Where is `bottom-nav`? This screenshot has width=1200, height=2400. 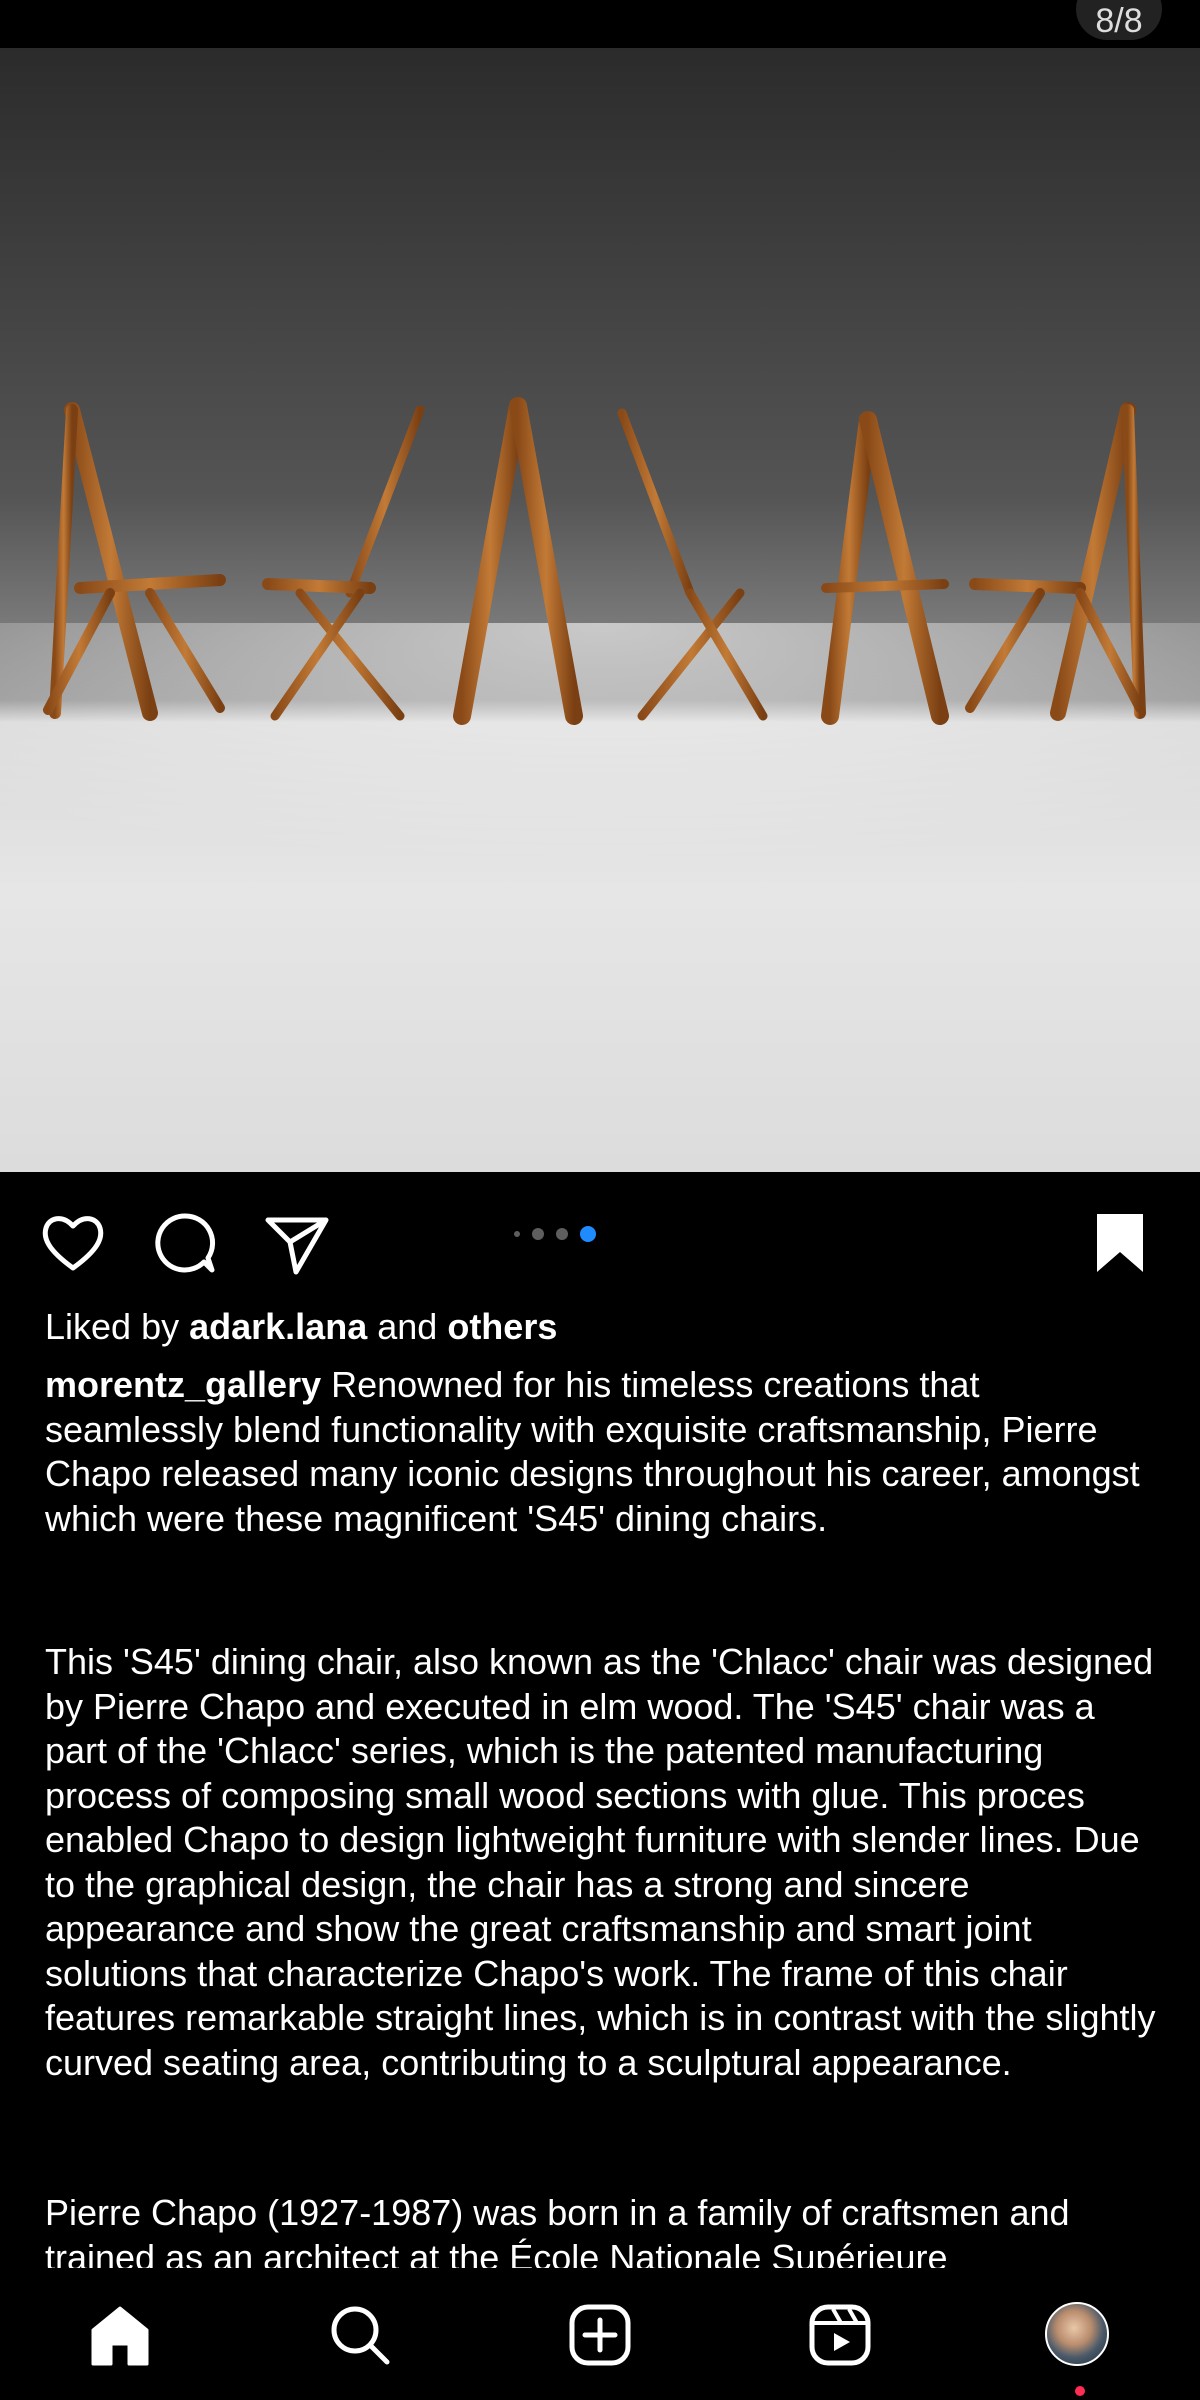
bottom-nav is located at coordinates (600, 2334).